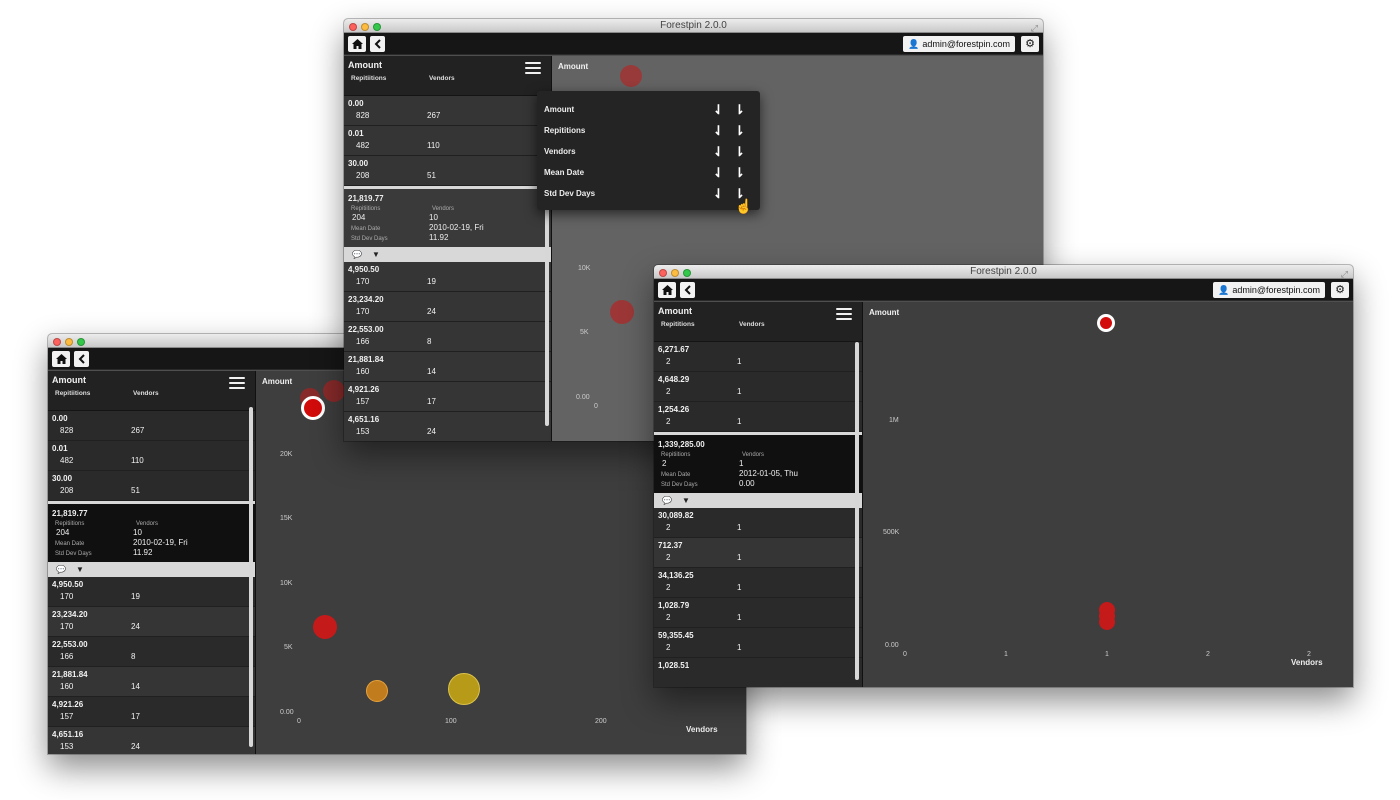 The width and height of the screenshot is (1400, 800). Describe the element at coordinates (584, 332) in the screenshot. I see `y-tick: 5K` at that location.